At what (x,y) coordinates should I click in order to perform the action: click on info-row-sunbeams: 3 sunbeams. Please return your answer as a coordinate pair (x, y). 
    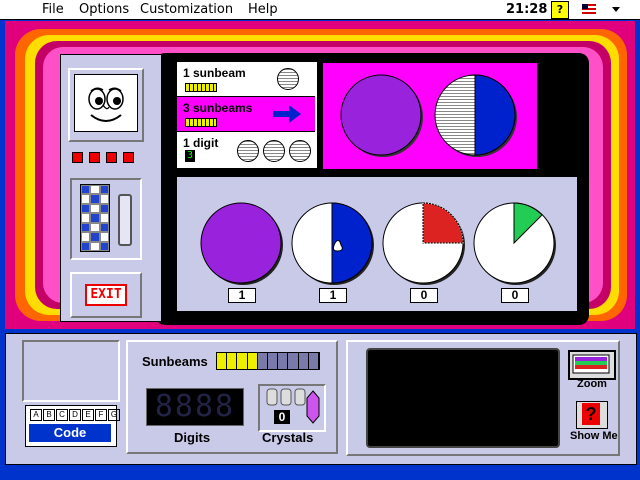
    Looking at the image, I should click on (246, 114).